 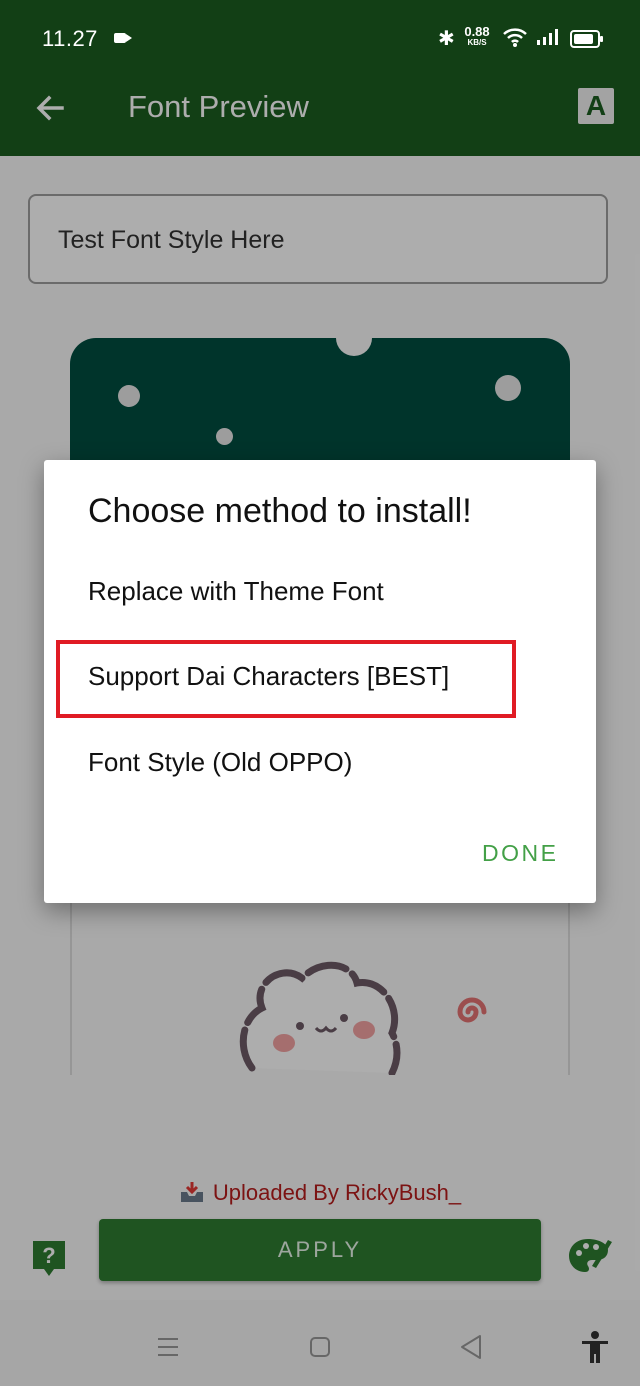 What do you see at coordinates (586, 39) in the screenshot?
I see `battery-icon` at bounding box center [586, 39].